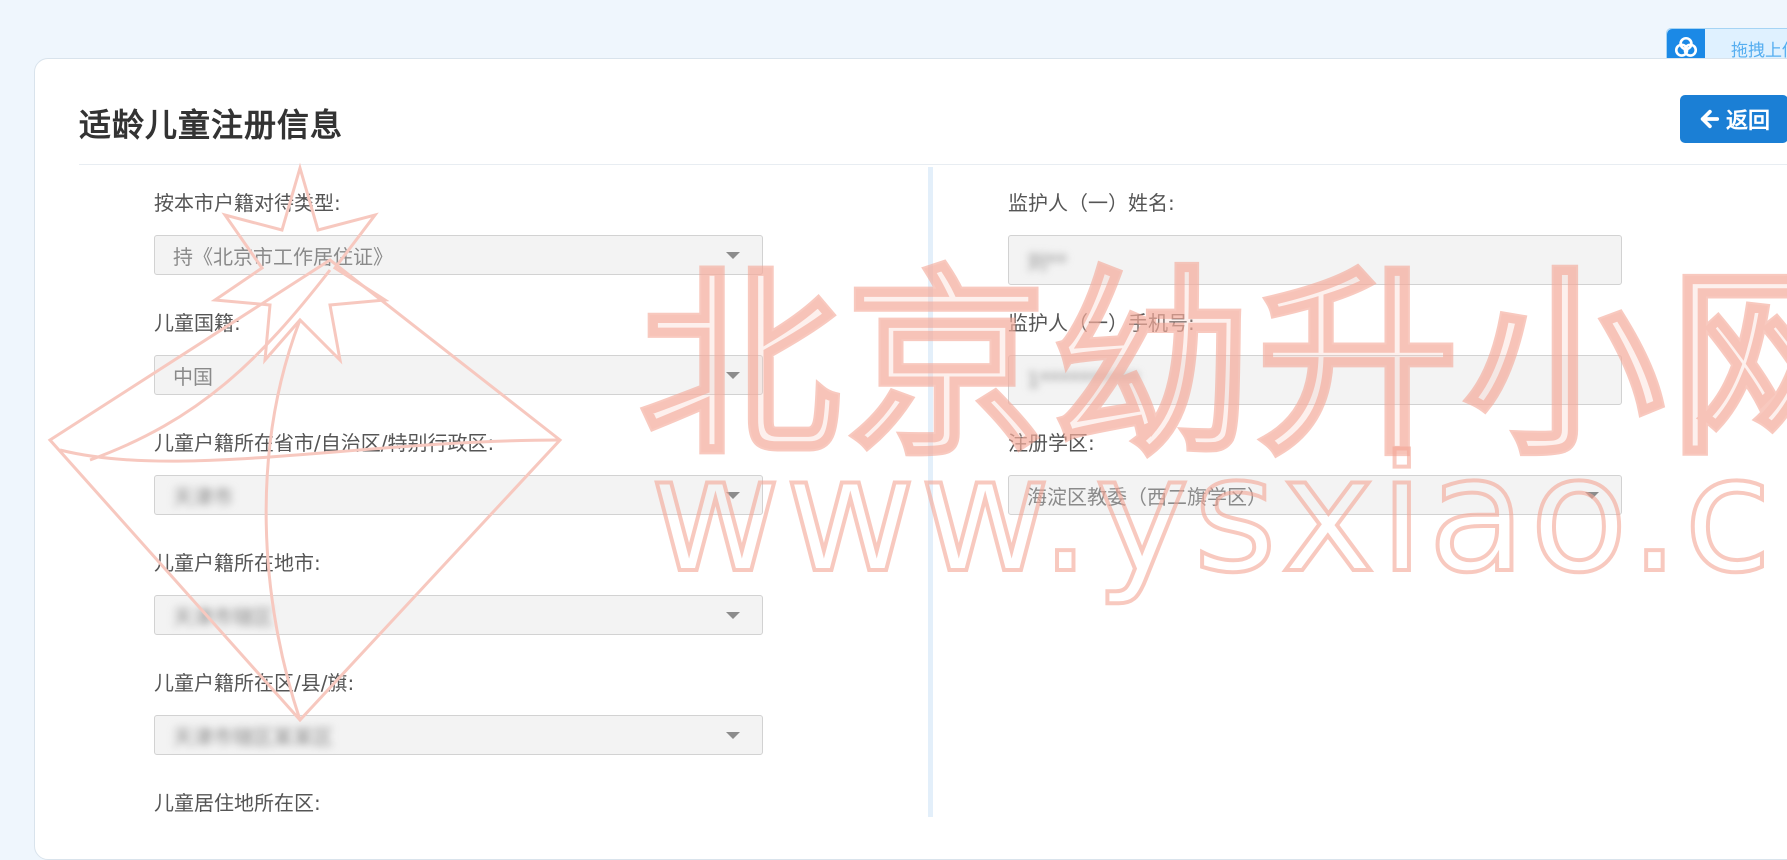 The height and width of the screenshot is (860, 1787). I want to click on field-label-guardian-name: 监护人（一）姓名:, so click(1091, 203).